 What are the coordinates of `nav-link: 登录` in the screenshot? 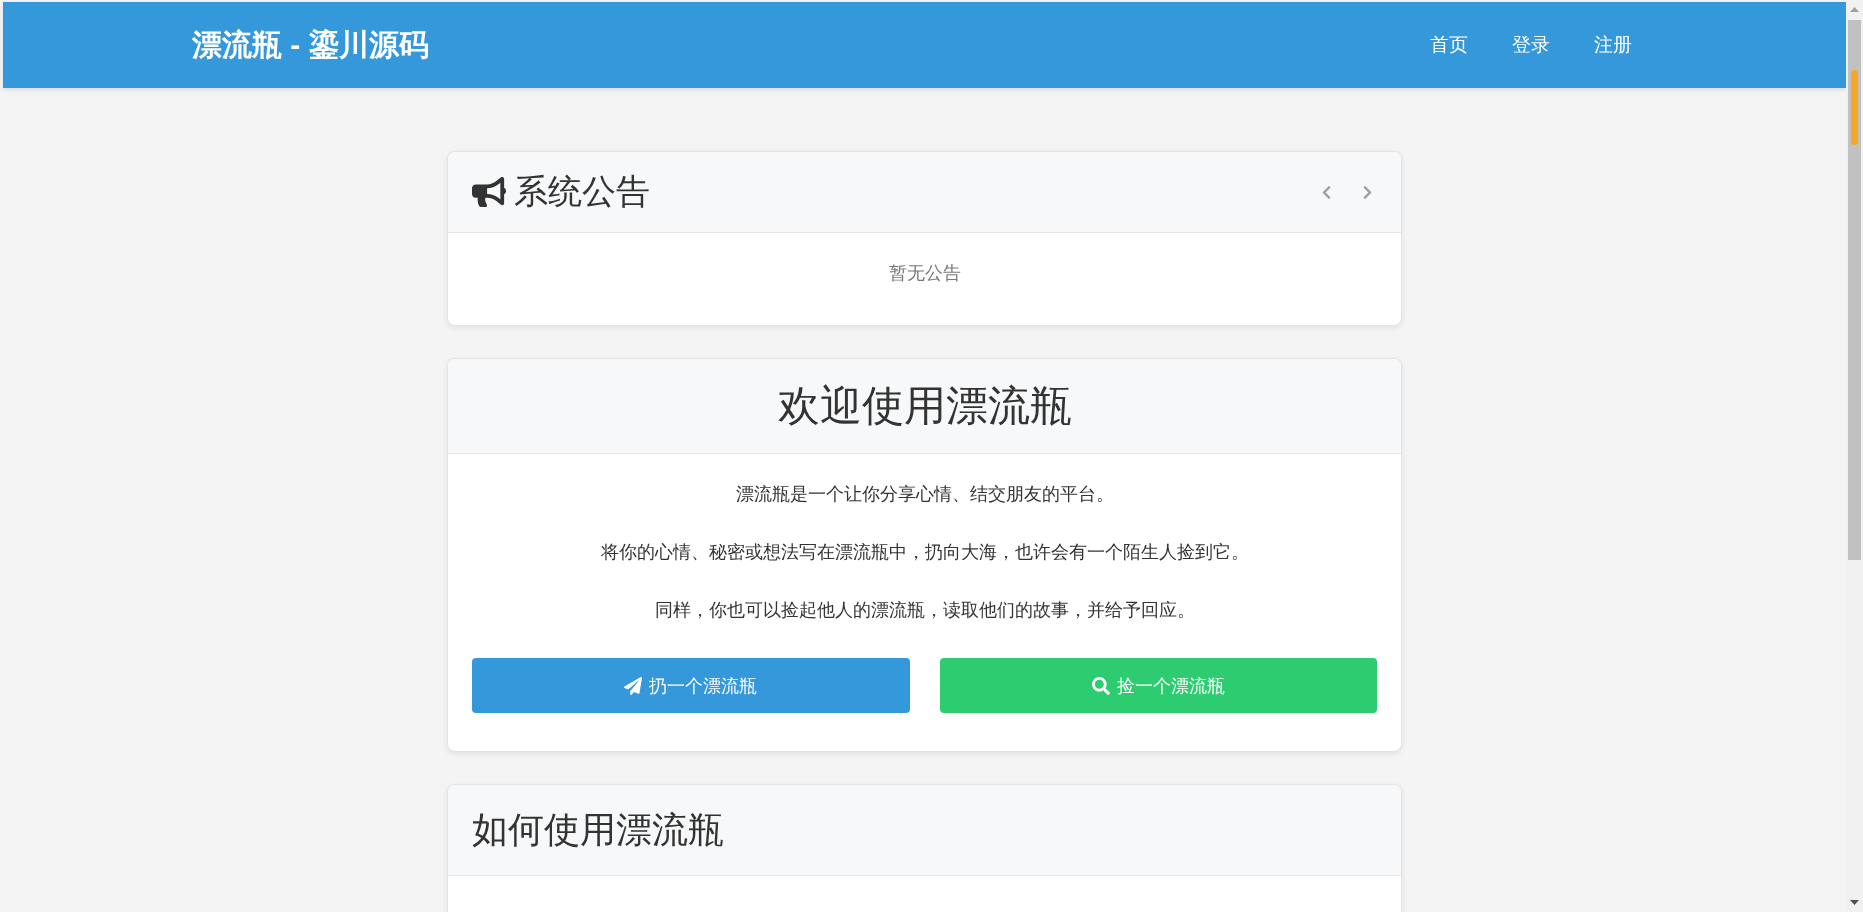 It's located at (1531, 45).